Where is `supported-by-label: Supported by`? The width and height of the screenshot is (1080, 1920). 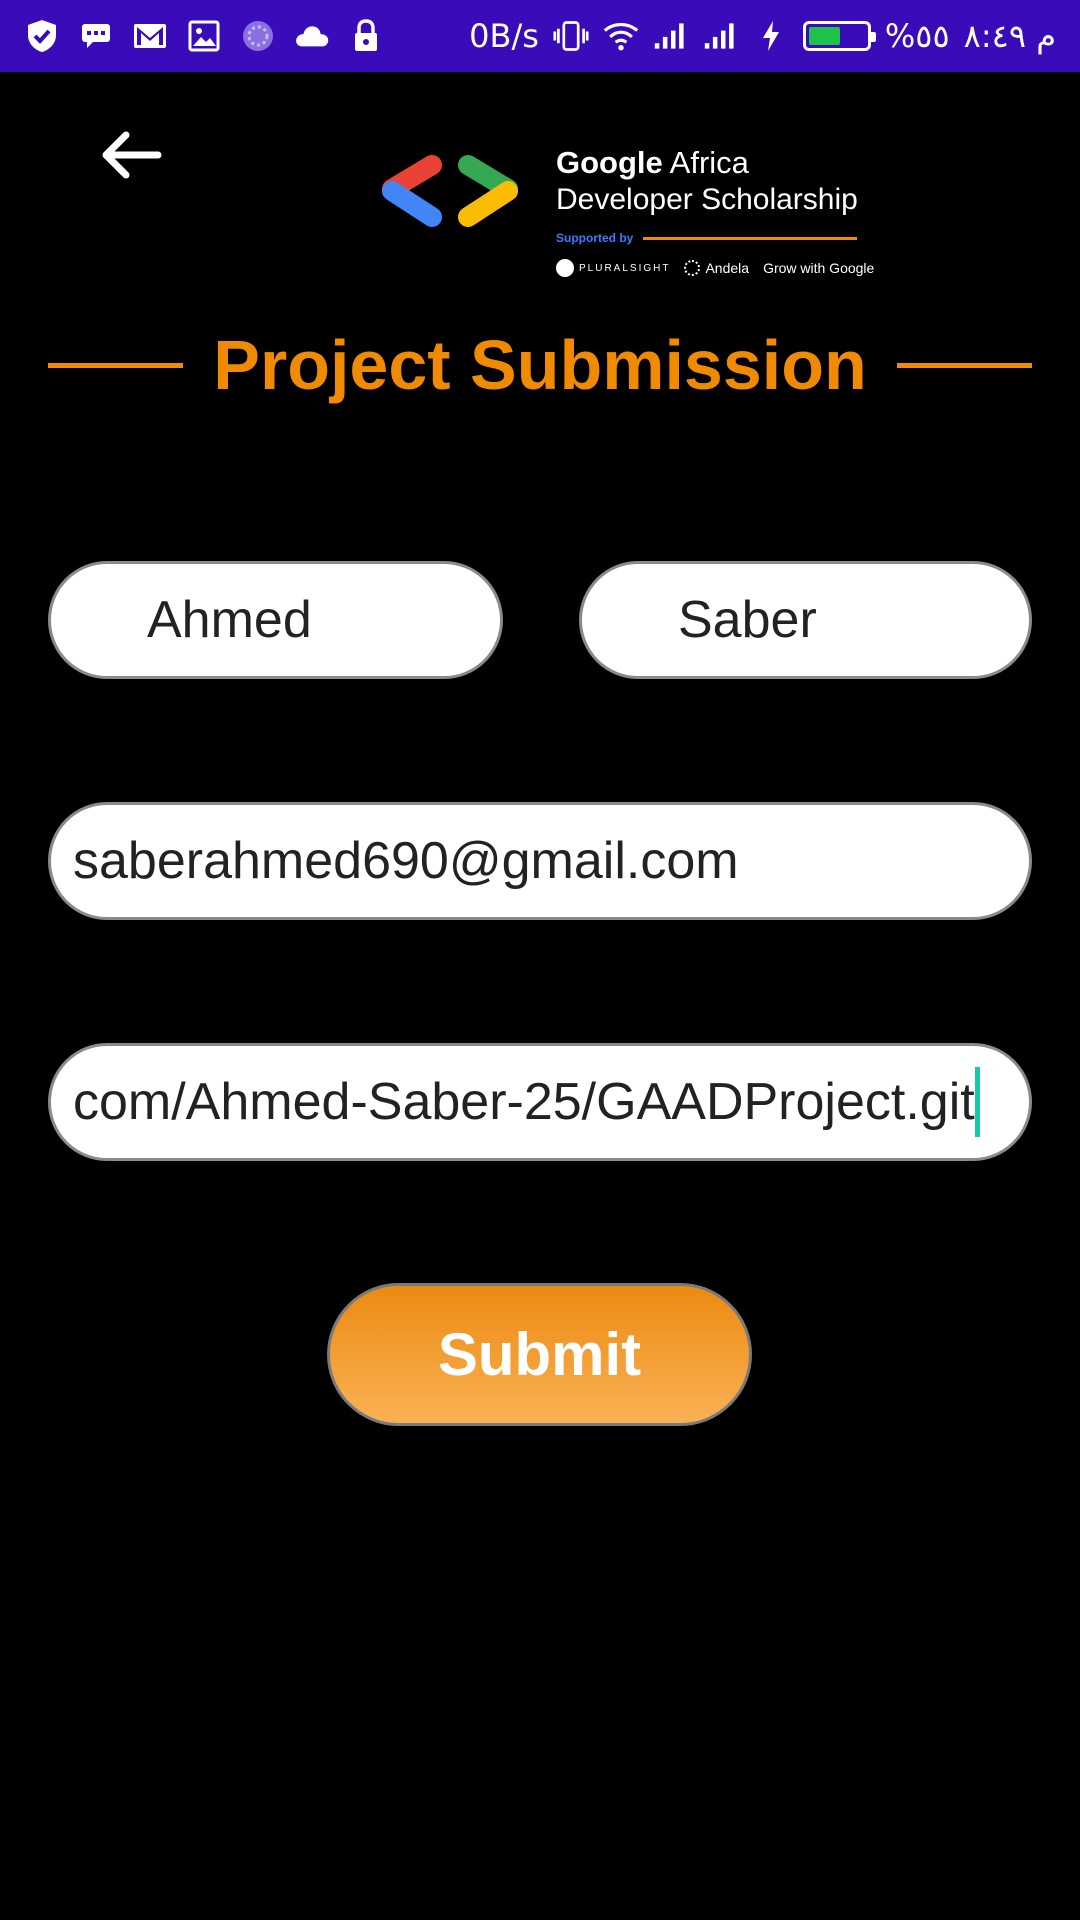
supported-by-label: Supported by is located at coordinates (595, 238).